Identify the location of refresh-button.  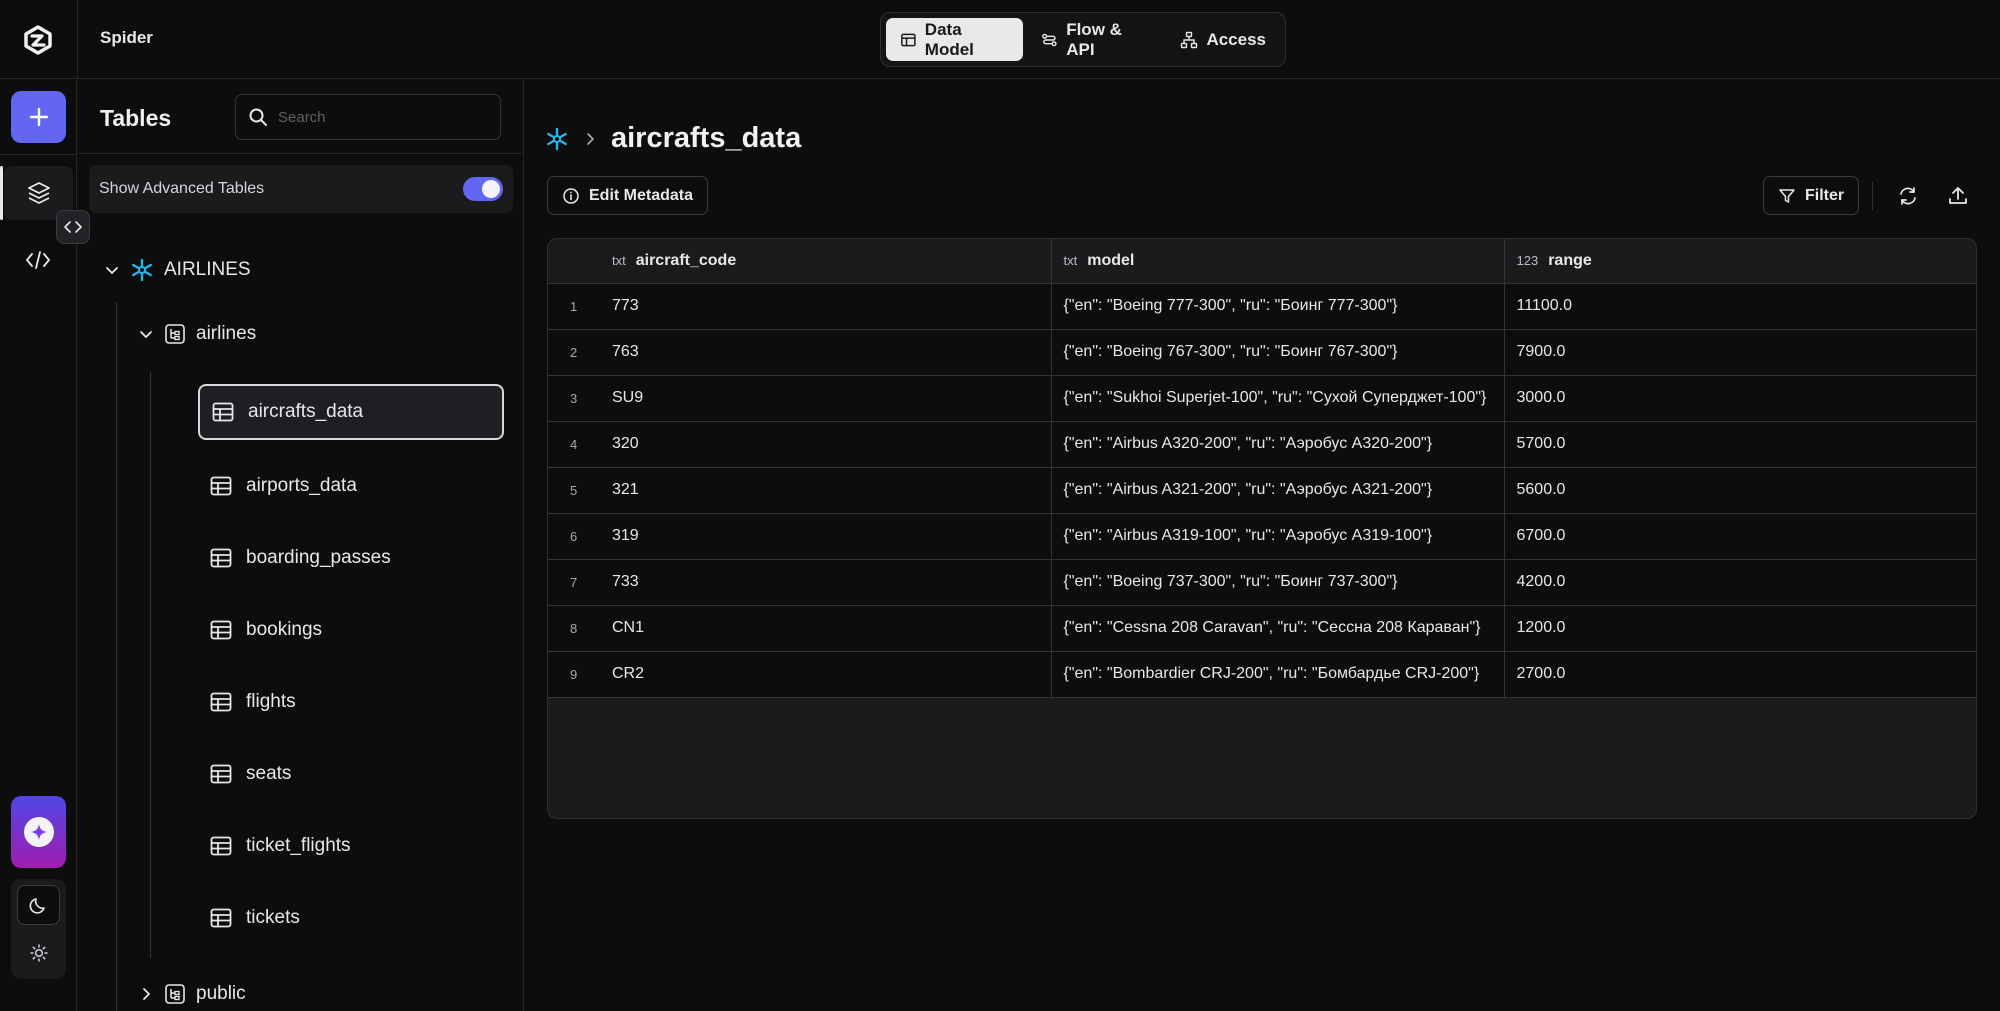
(1908, 196).